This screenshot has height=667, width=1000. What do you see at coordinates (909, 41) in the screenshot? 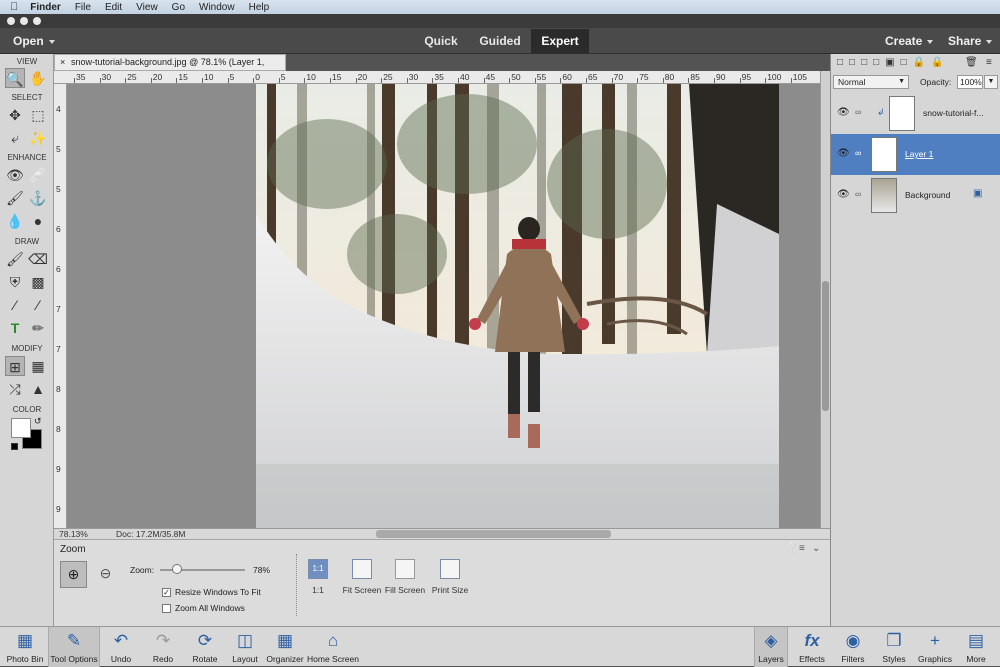
I see `create-menu: Create` at bounding box center [909, 41].